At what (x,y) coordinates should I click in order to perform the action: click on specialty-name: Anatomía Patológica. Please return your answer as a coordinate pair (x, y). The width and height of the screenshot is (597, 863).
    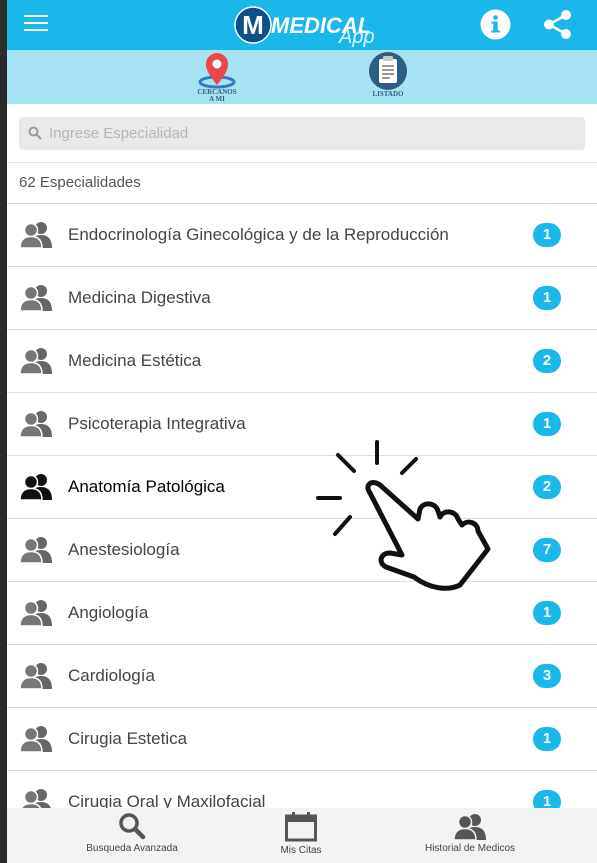
    Looking at the image, I should click on (146, 486).